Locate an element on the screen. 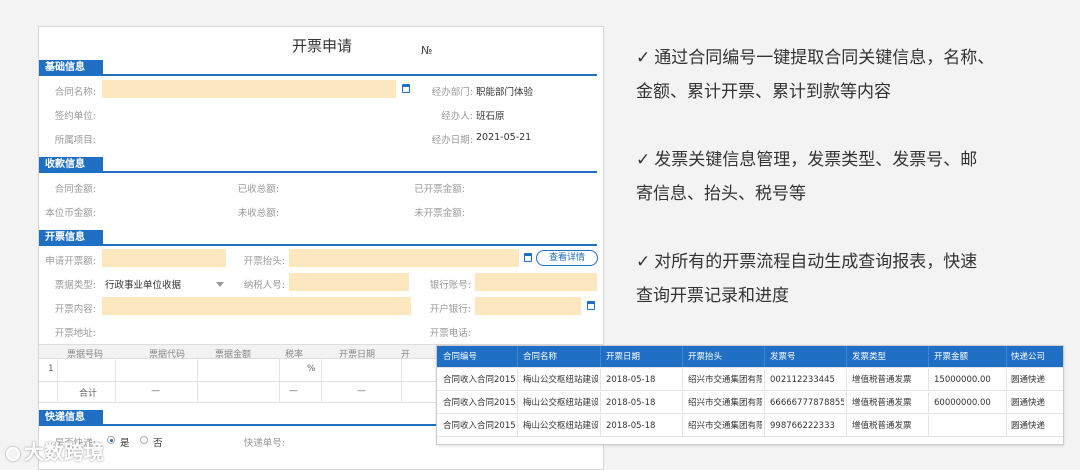 Image resolution: width=1080 pixels, height=470 pixels. handler-label: 经办人: is located at coordinates (457, 116).